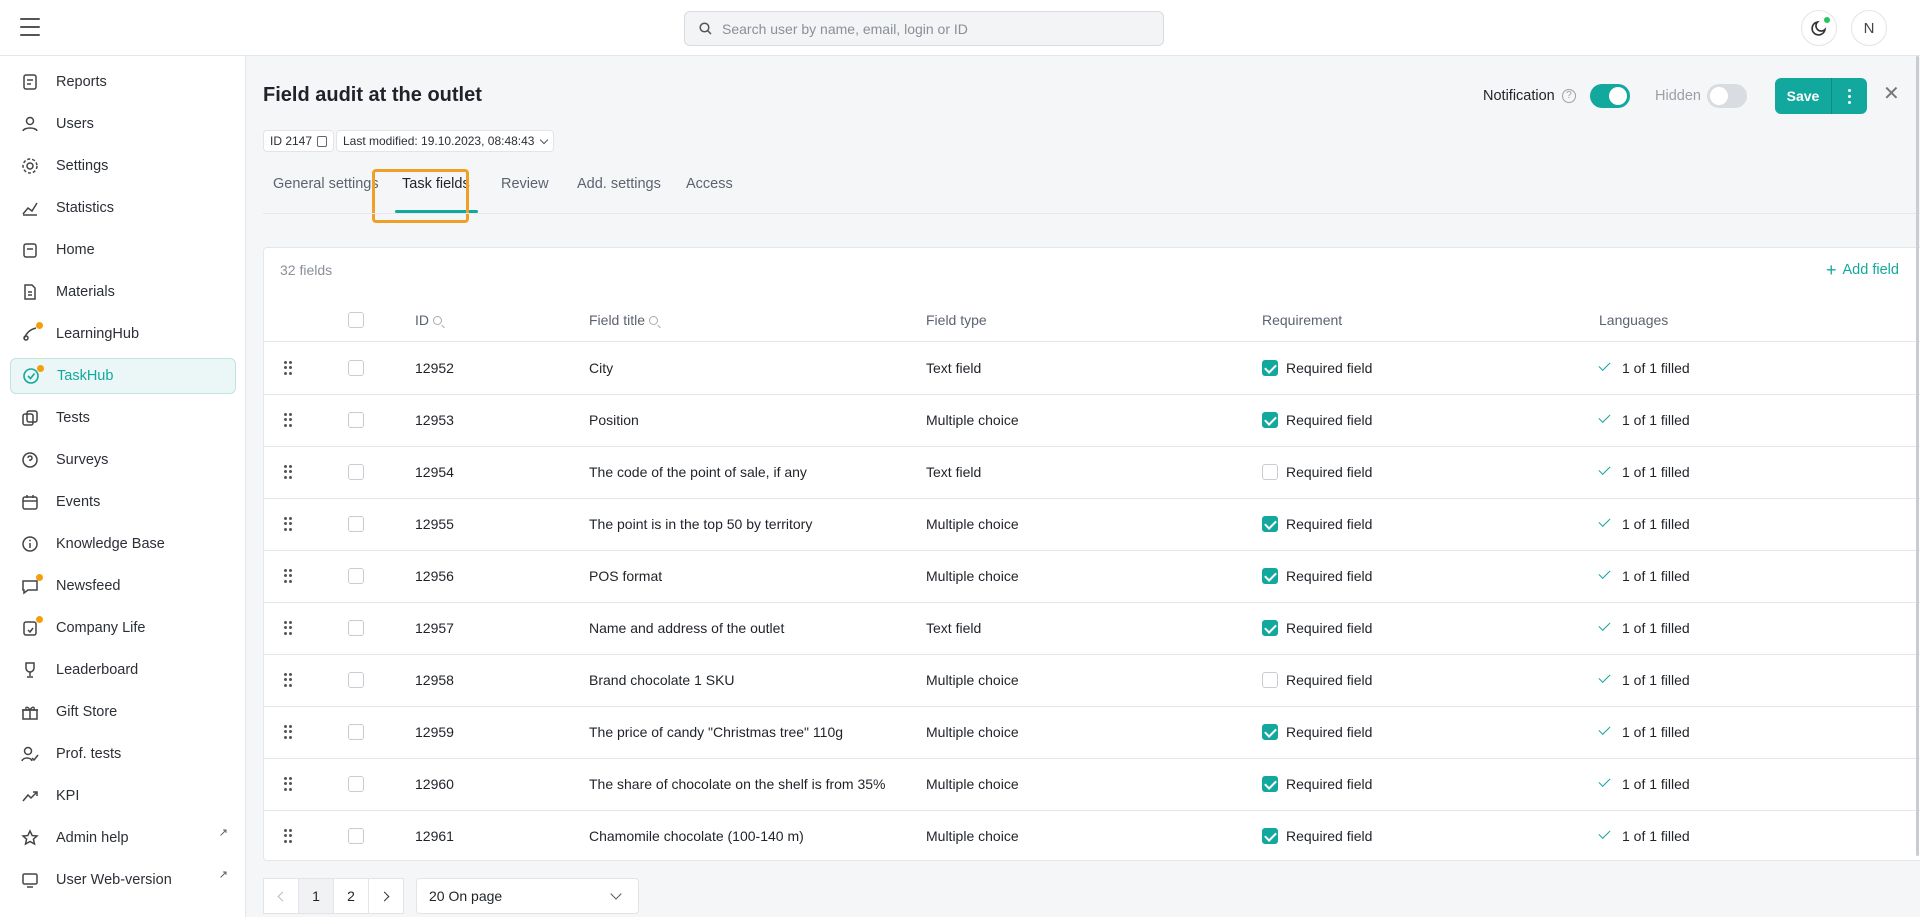  Describe the element at coordinates (123, 670) in the screenshot. I see `sidebar-item-leaderboard: Leaderboard` at that location.